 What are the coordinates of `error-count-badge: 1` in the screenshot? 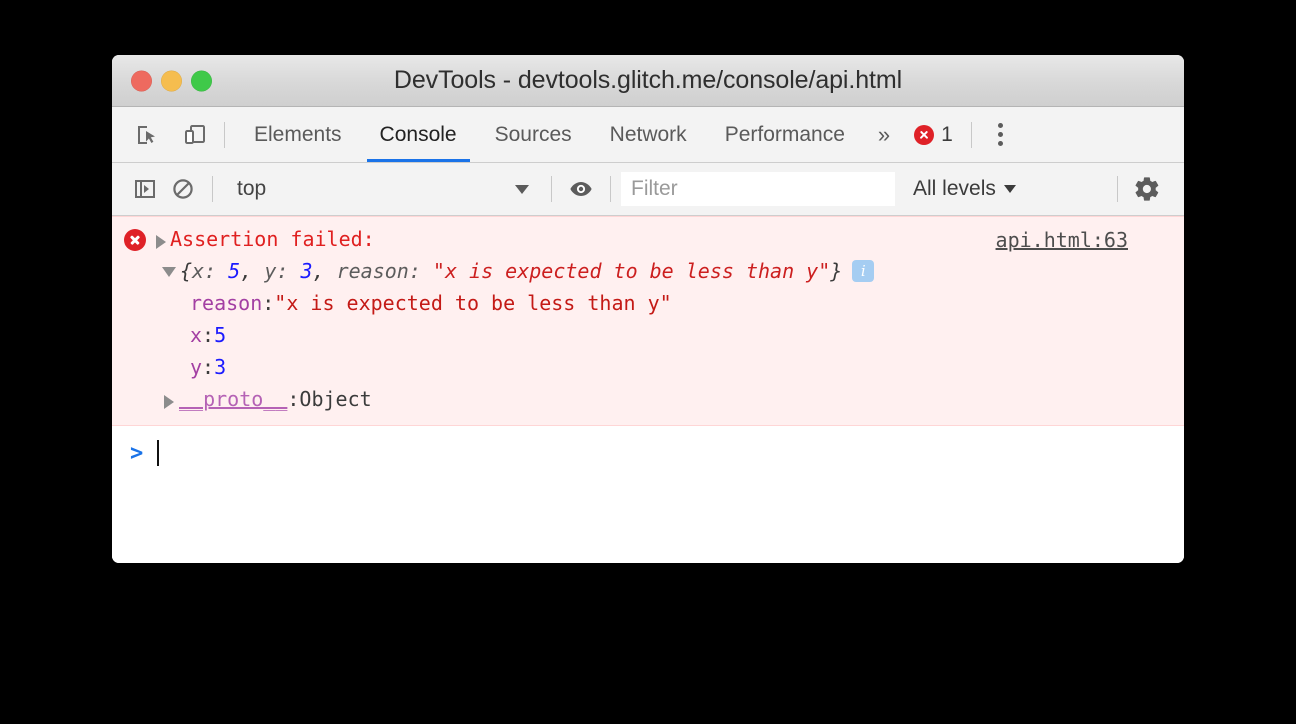 It's located at (932, 135).